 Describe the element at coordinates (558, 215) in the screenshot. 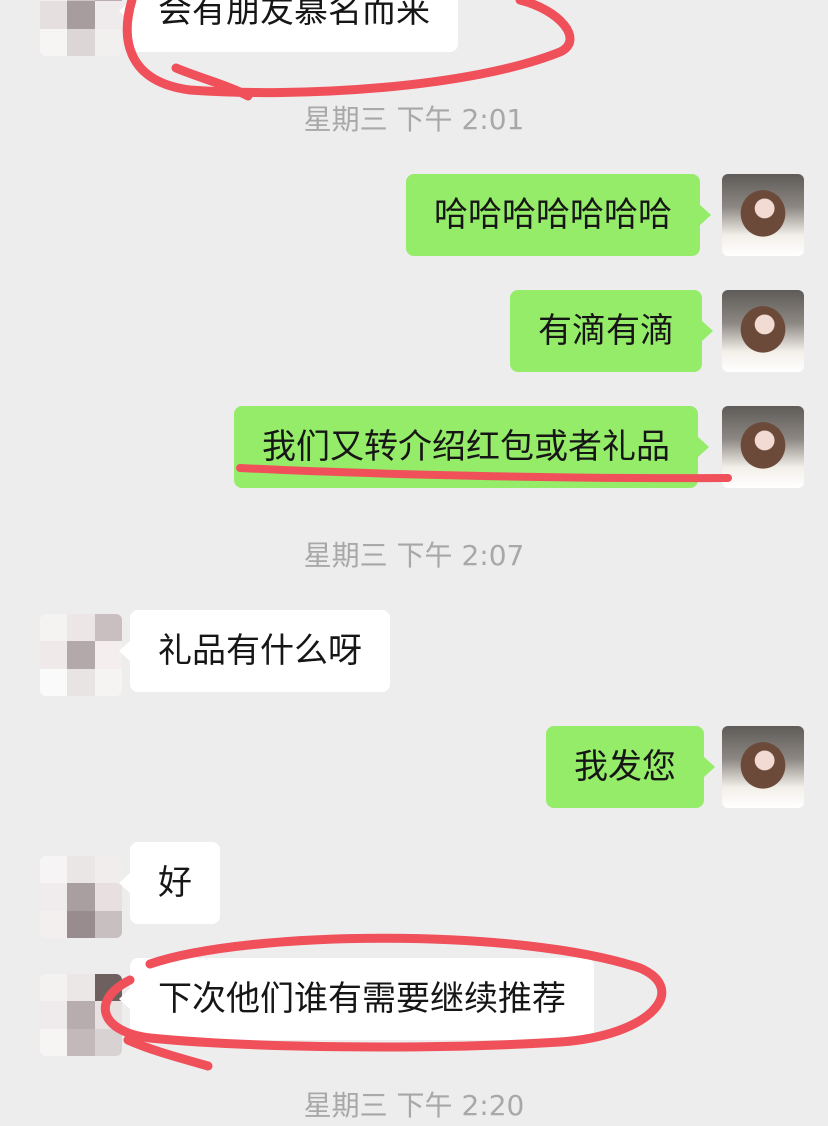

I see `message-bubble: 哈哈哈哈哈哈哈` at that location.